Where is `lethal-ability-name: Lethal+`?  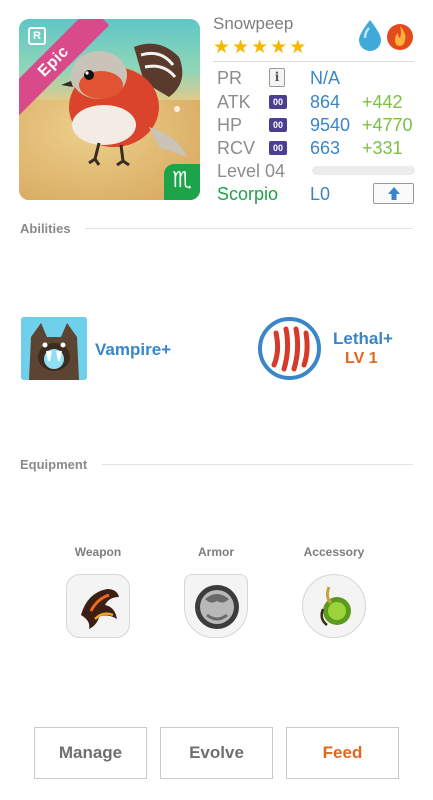 lethal-ability-name: Lethal+ is located at coordinates (363, 339).